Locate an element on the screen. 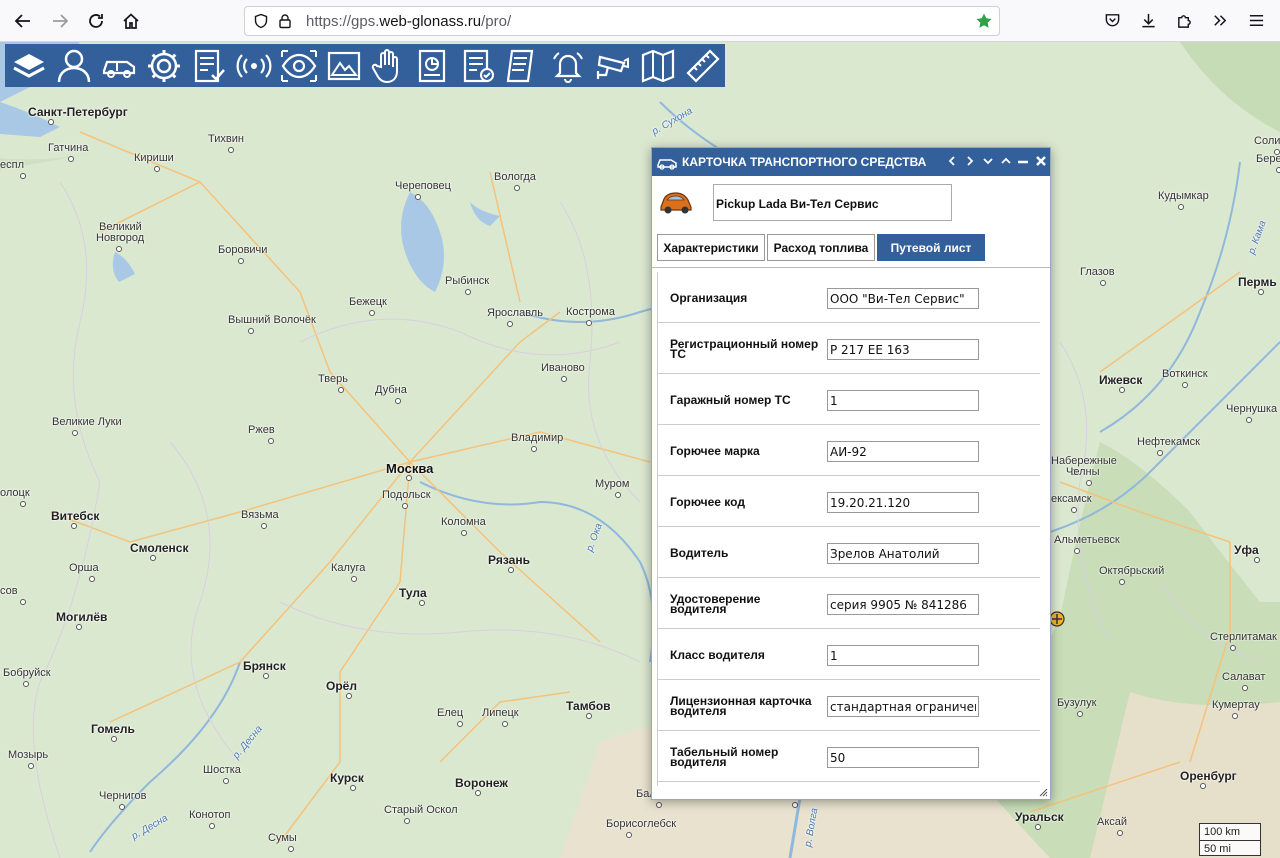 This screenshot has height=858, width=1280. download-icon is located at coordinates (1148, 20).